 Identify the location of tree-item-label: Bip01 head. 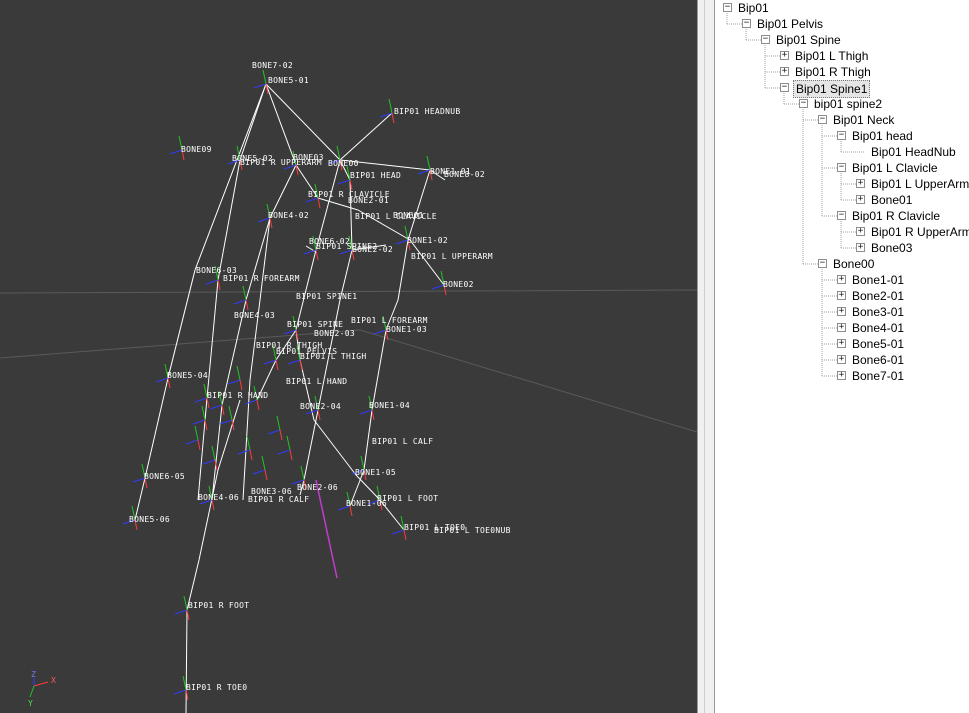
(882, 136).